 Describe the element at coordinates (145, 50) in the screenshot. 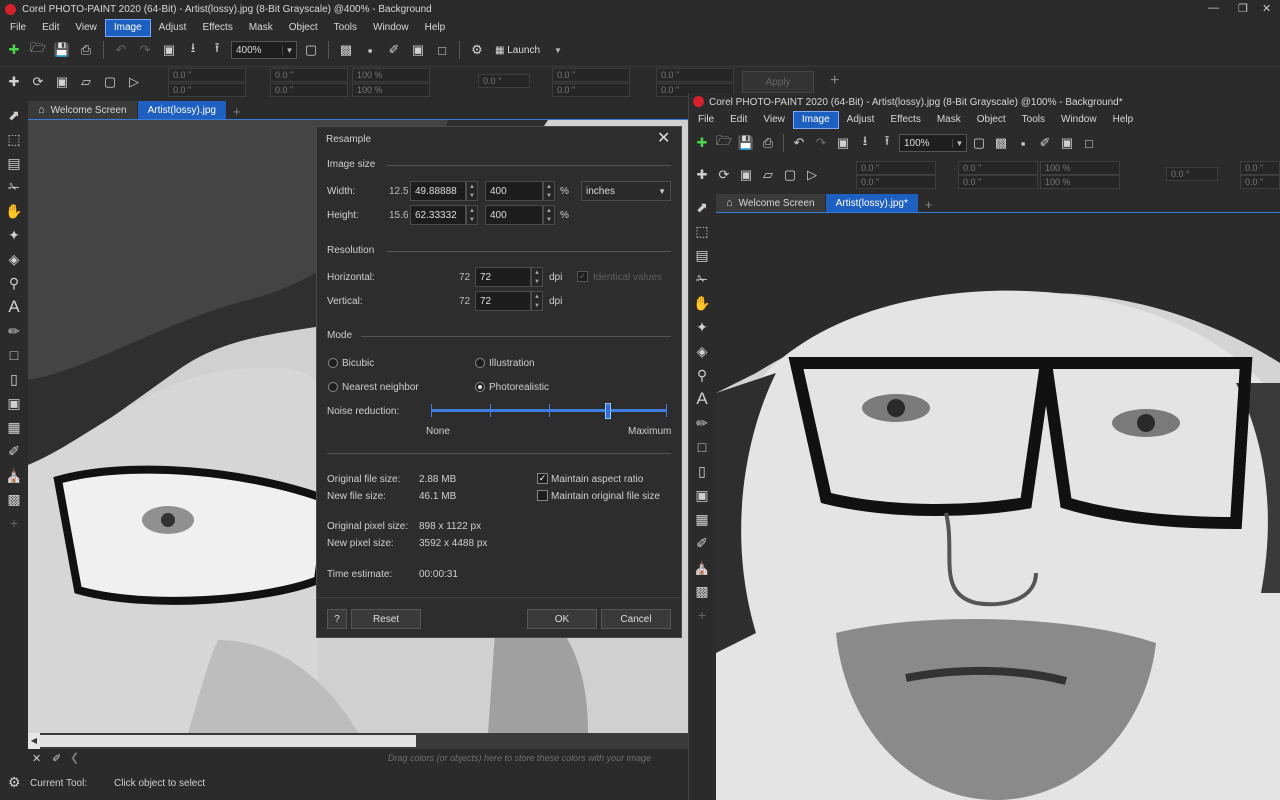

I see `redo-icon: ↷` at that location.